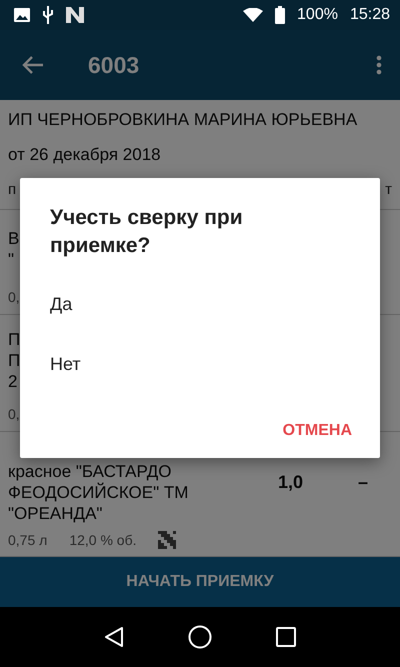 This screenshot has height=667, width=400. What do you see at coordinates (200, 637) in the screenshot?
I see `home-icon` at bounding box center [200, 637].